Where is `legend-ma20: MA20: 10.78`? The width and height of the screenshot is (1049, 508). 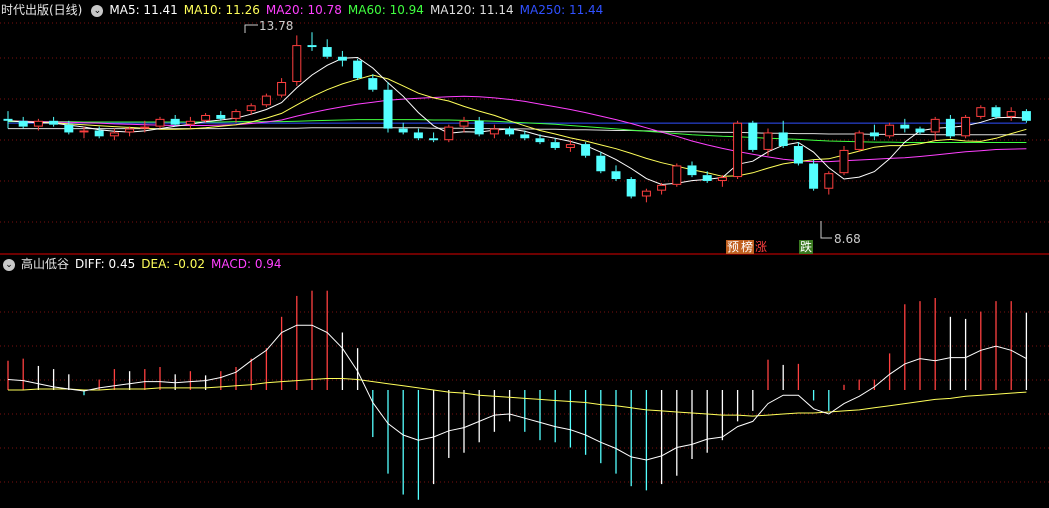
legend-ma20: MA20: 10.78 is located at coordinates (303, 10).